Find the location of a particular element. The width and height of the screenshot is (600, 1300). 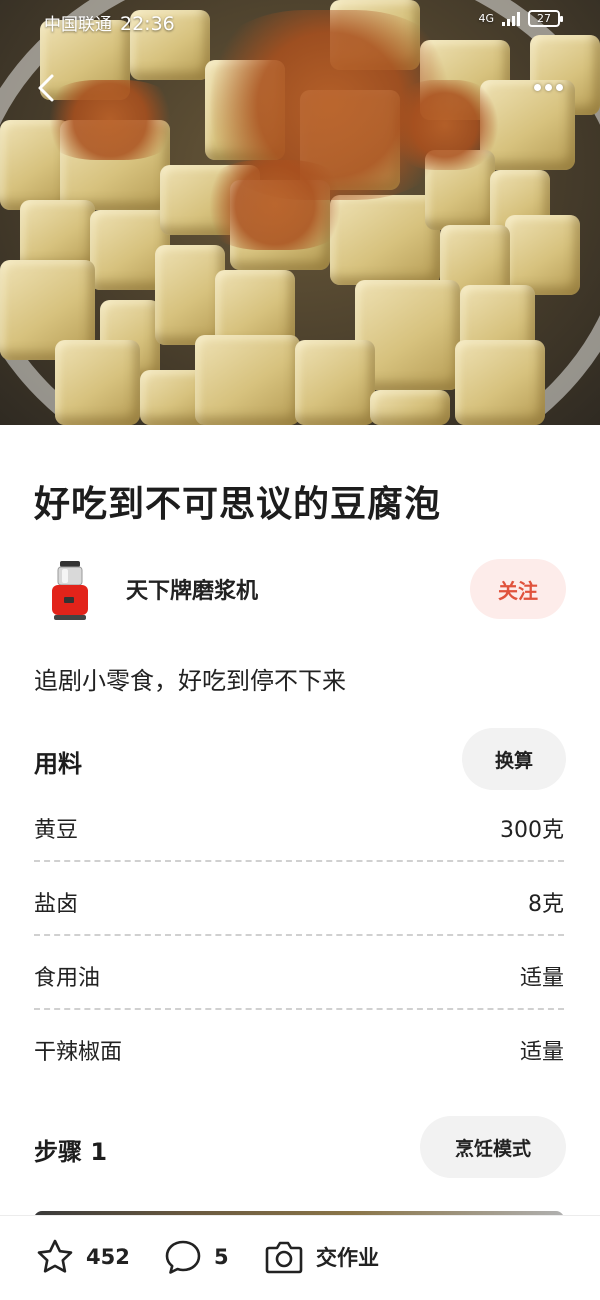

favorite-button: 452 is located at coordinates (83, 1257).